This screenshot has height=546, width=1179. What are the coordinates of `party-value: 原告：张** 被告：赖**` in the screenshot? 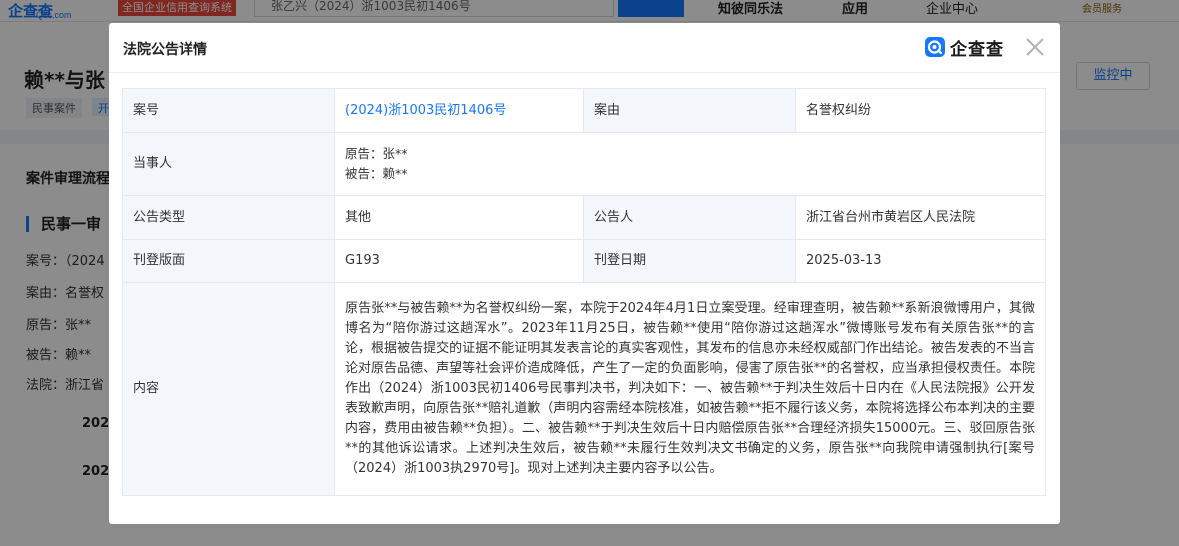 It's located at (690, 164).